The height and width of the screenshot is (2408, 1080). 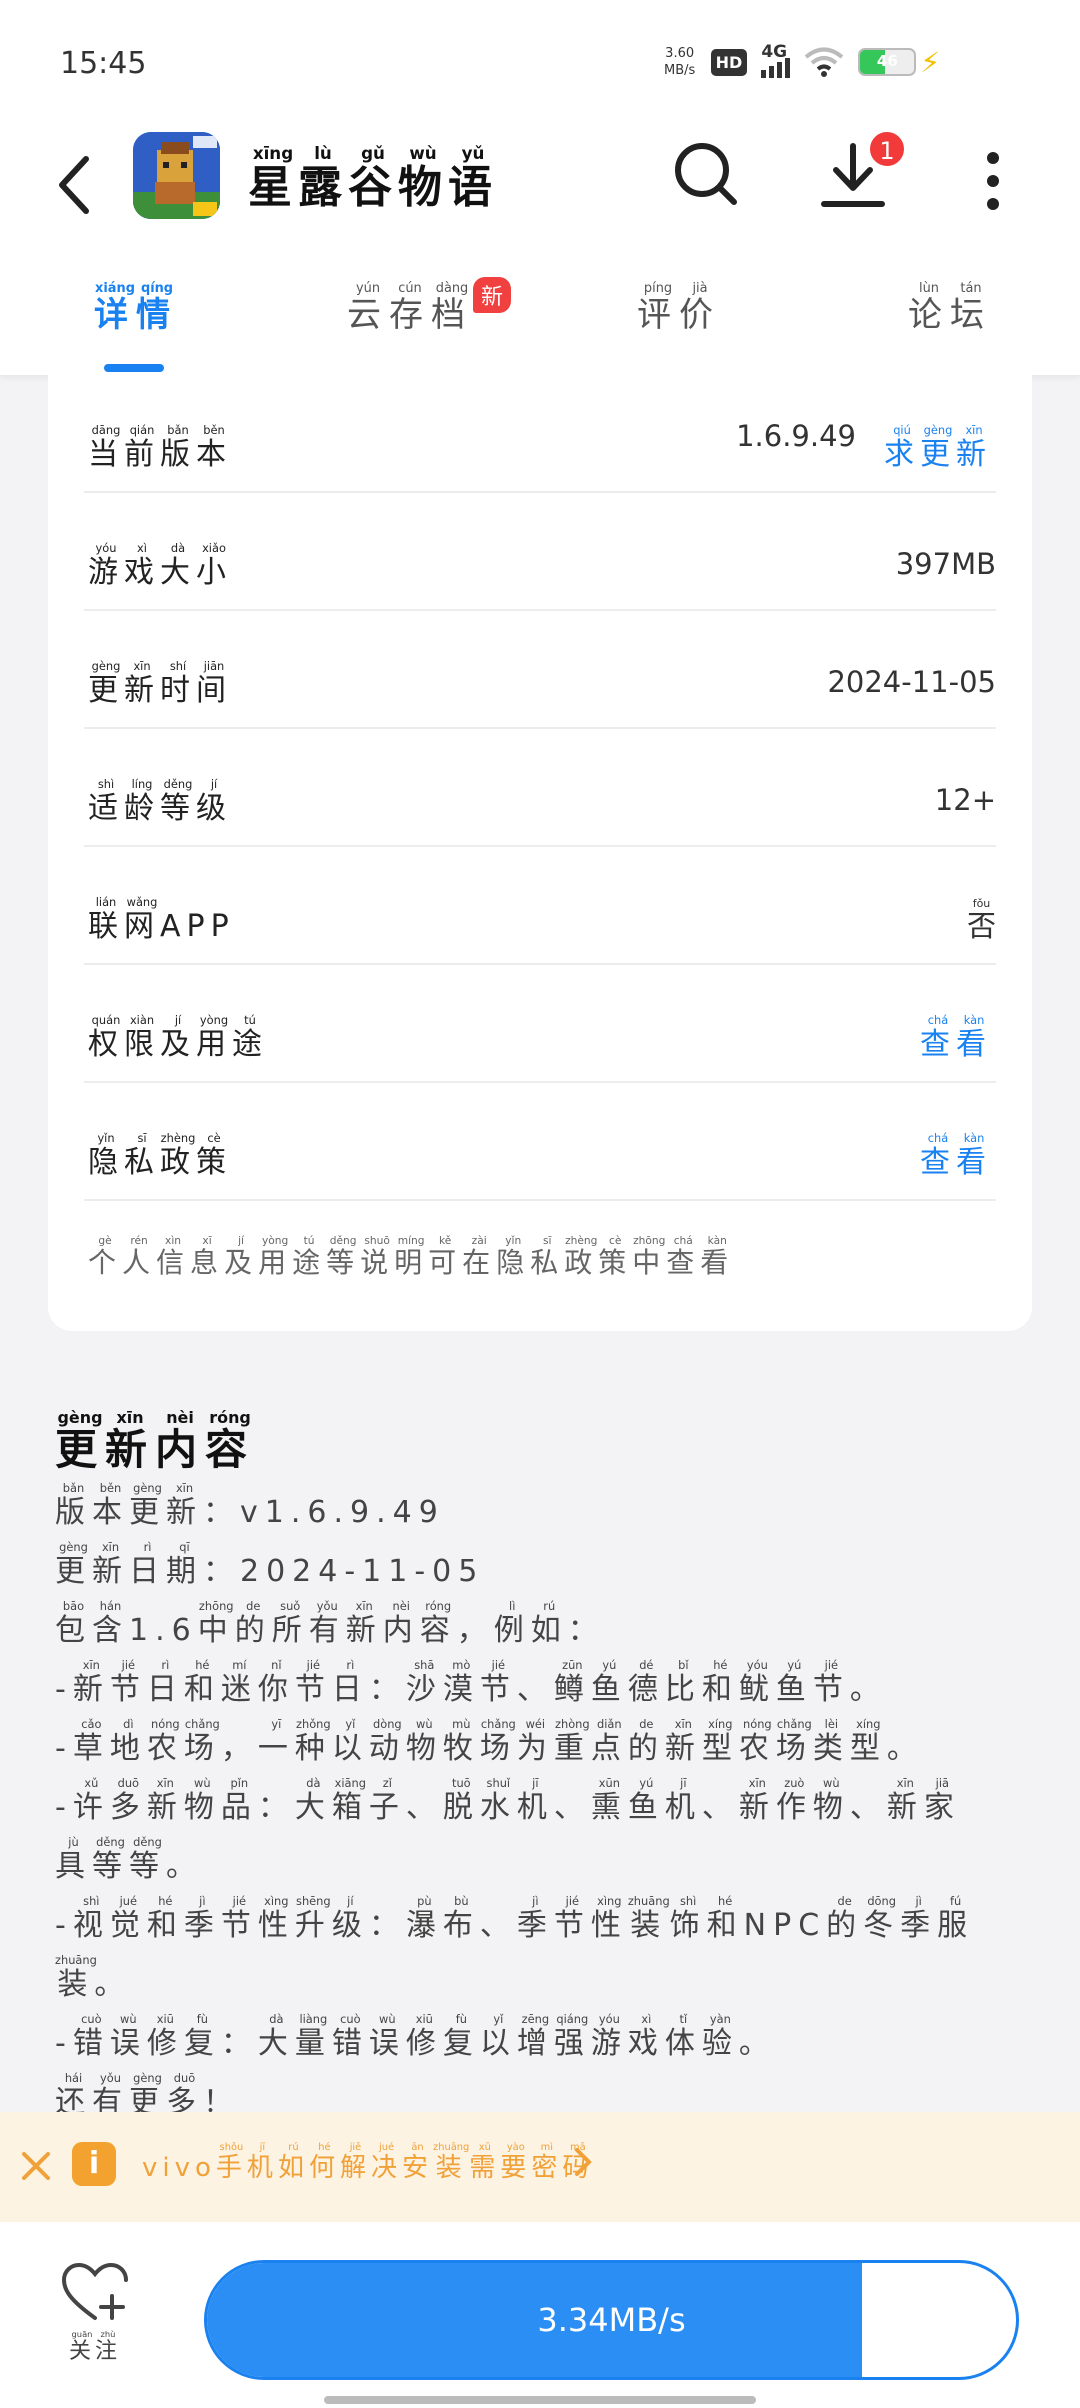 I want to click on info-row-size: 游yóu戏xì大dà小xiǎo 397MB, so click(x=540, y=552).